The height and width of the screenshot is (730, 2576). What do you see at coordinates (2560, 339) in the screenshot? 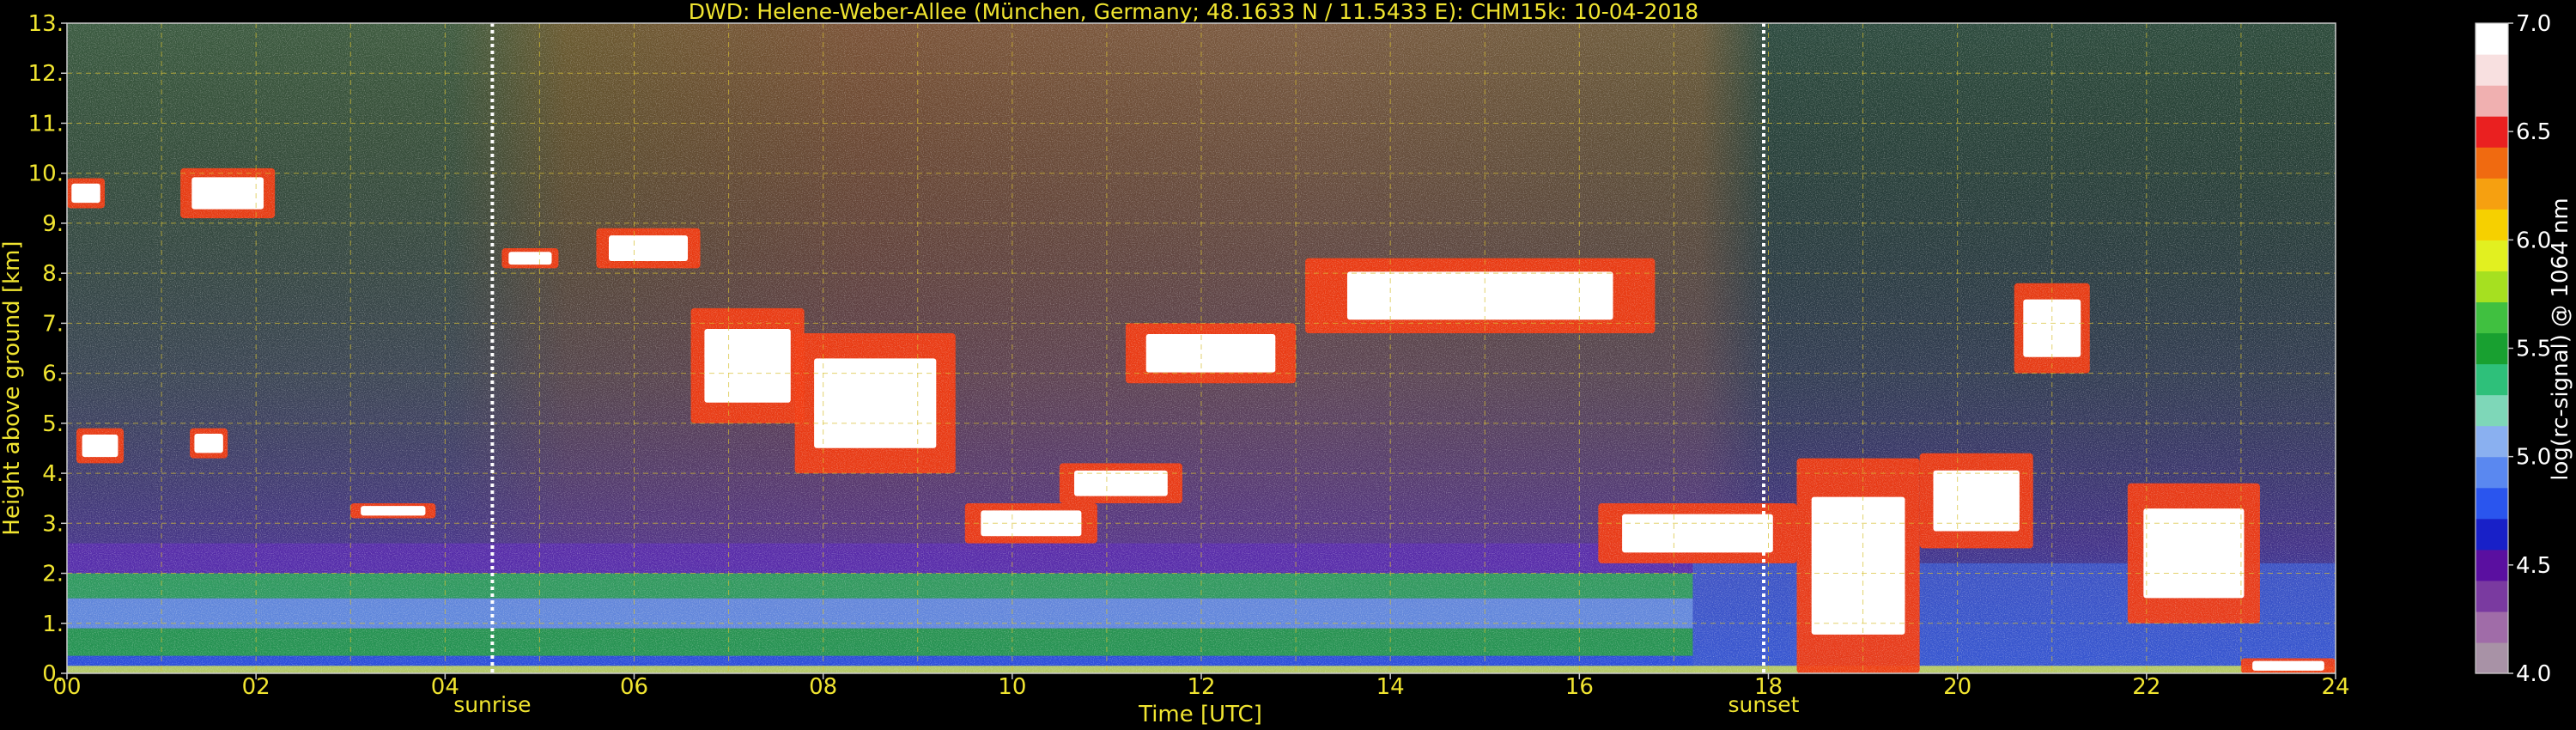
I see `colorbar-label: log(rc-signal) @ 1064 nm` at bounding box center [2560, 339].